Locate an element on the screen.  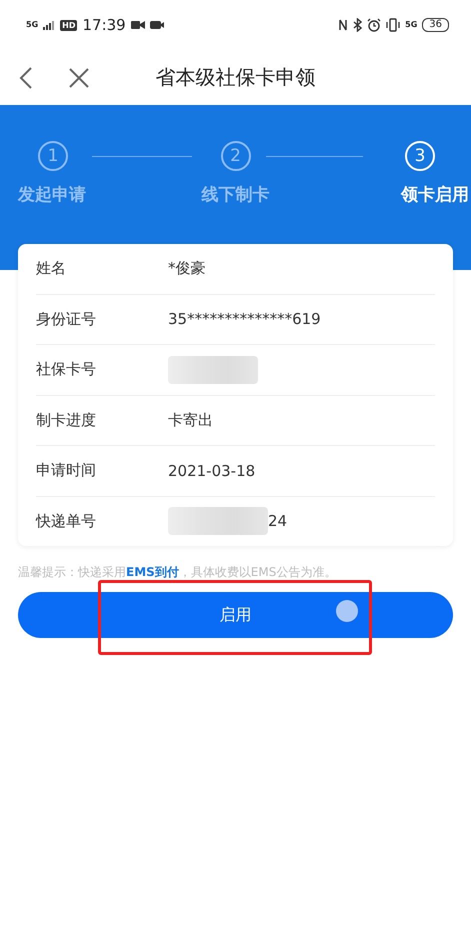
field-label: 快递单号 is located at coordinates (66, 521).